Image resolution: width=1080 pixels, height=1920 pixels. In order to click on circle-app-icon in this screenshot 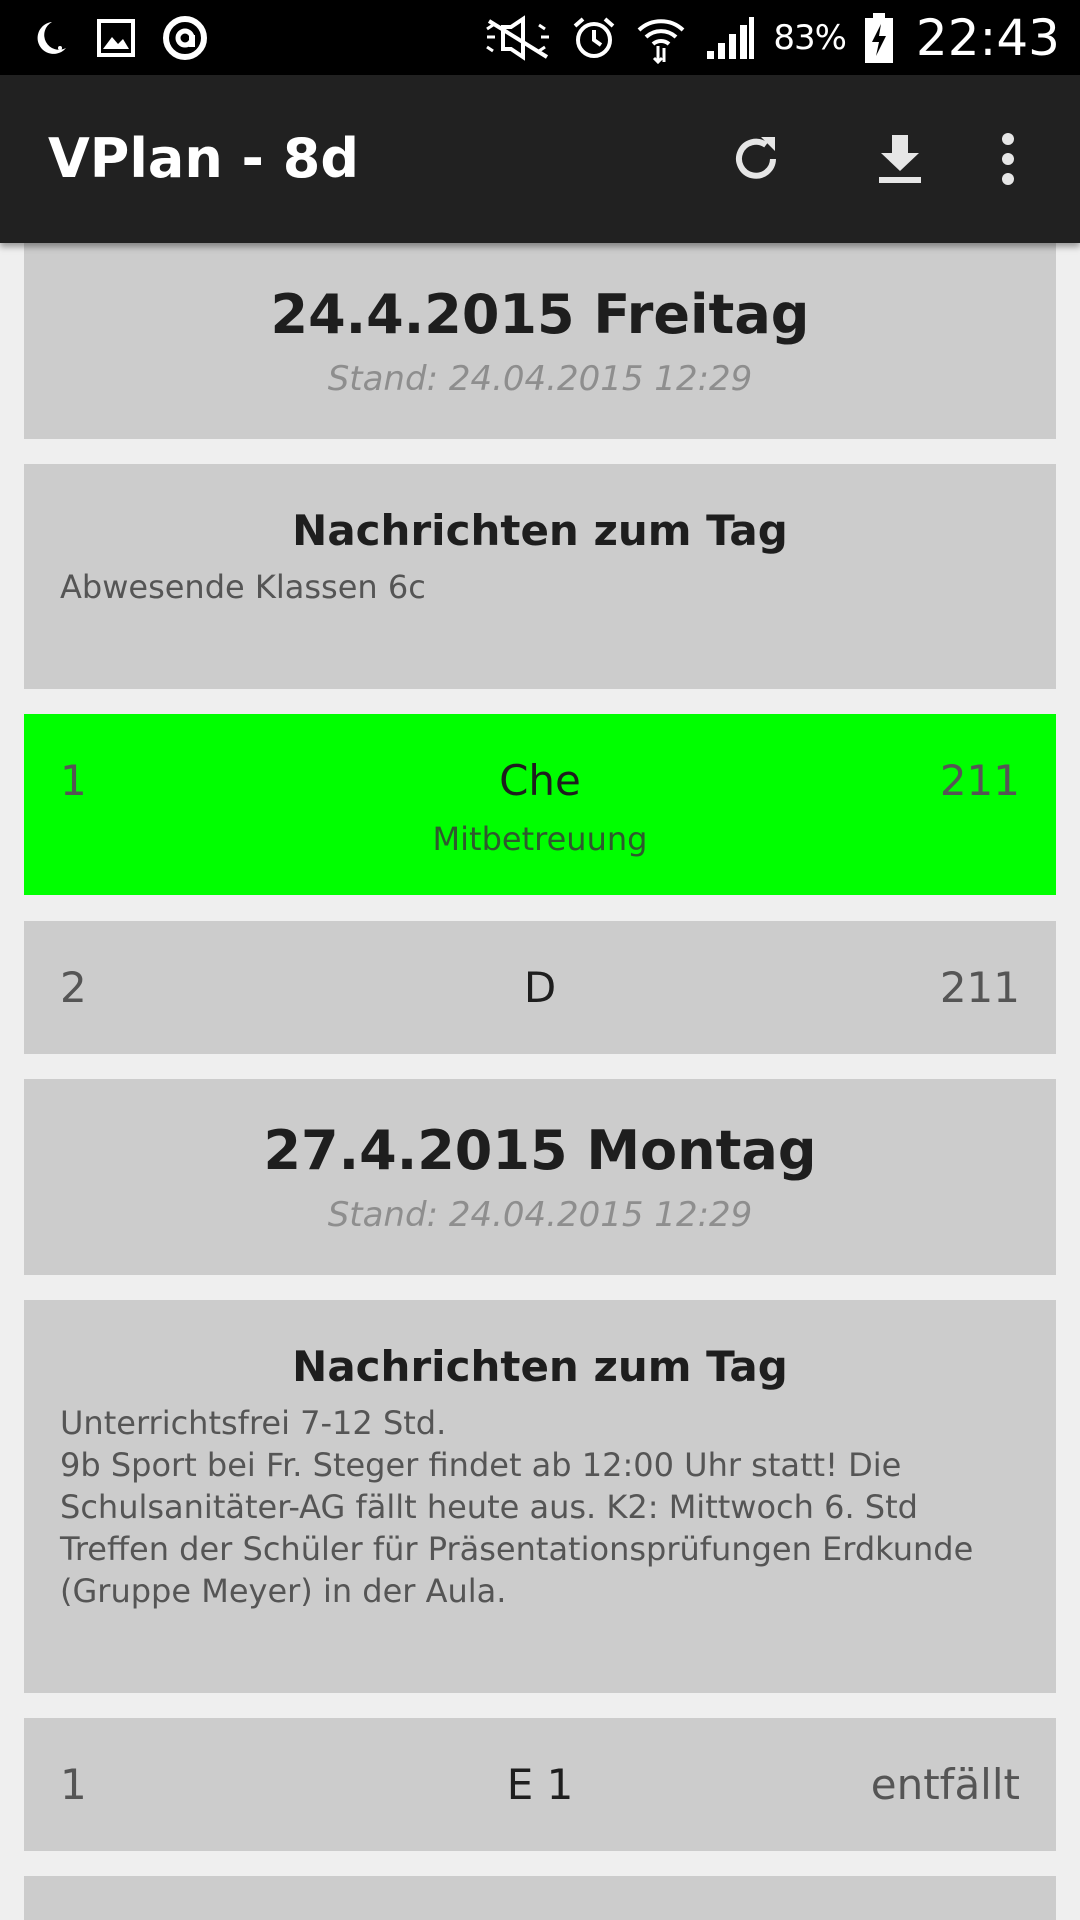, I will do `click(185, 37)`.